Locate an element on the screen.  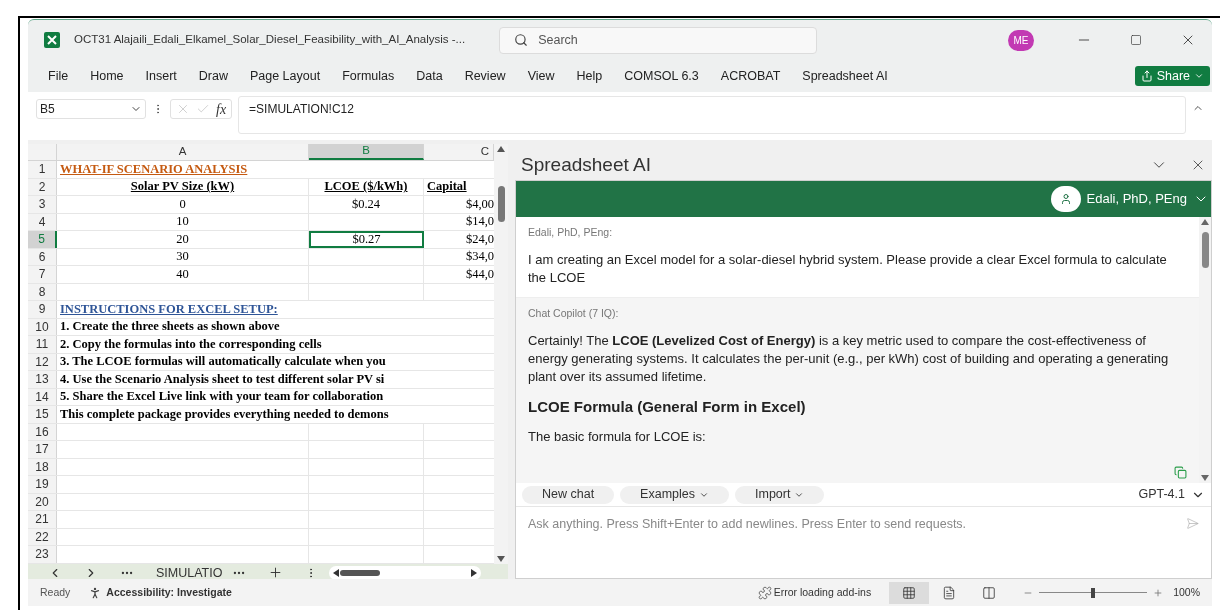
row-number: 1 is located at coordinates (42, 169).